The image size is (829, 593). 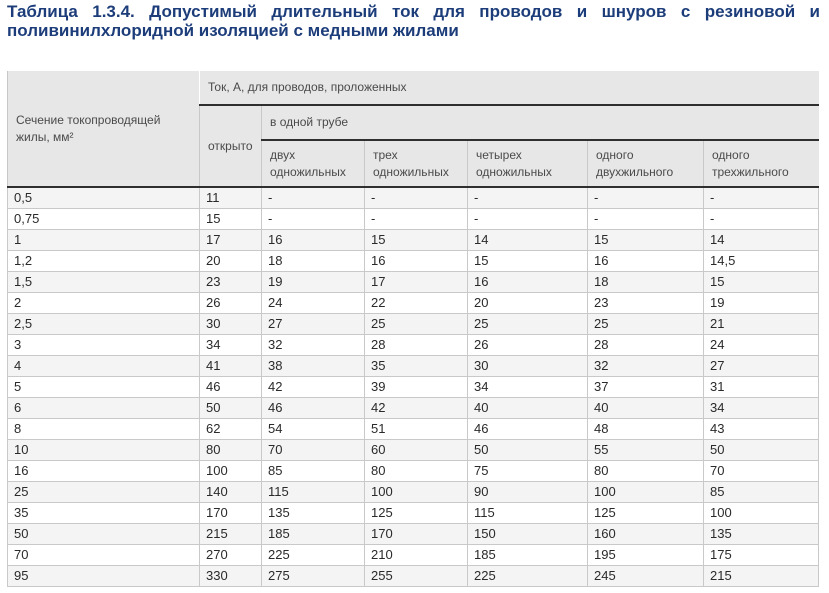 I want to click on current-cell: 11, so click(x=230, y=198).